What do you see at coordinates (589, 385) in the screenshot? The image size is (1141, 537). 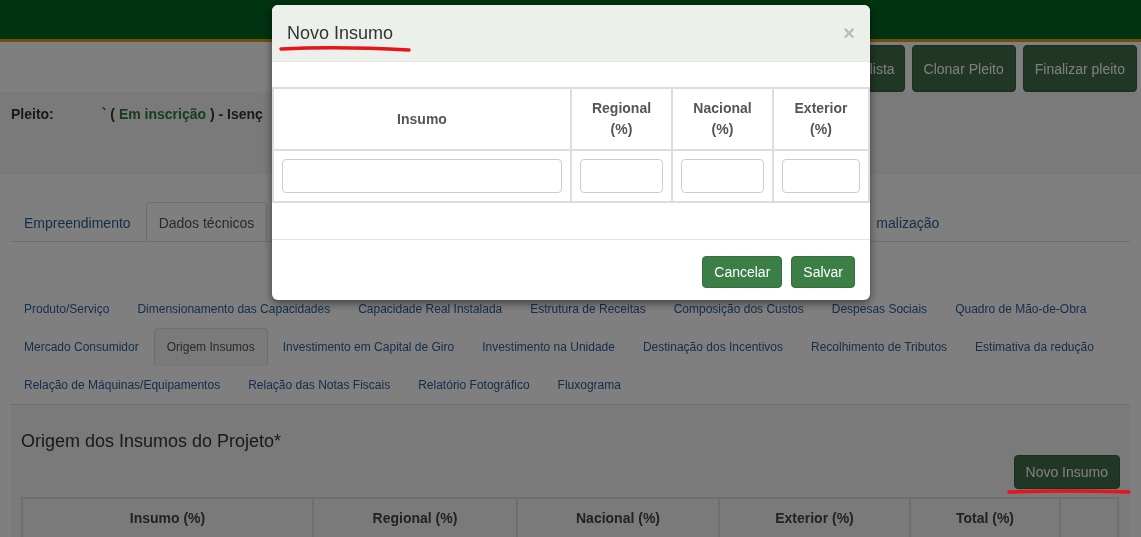 I see `sub-tab: Fluxograma` at bounding box center [589, 385].